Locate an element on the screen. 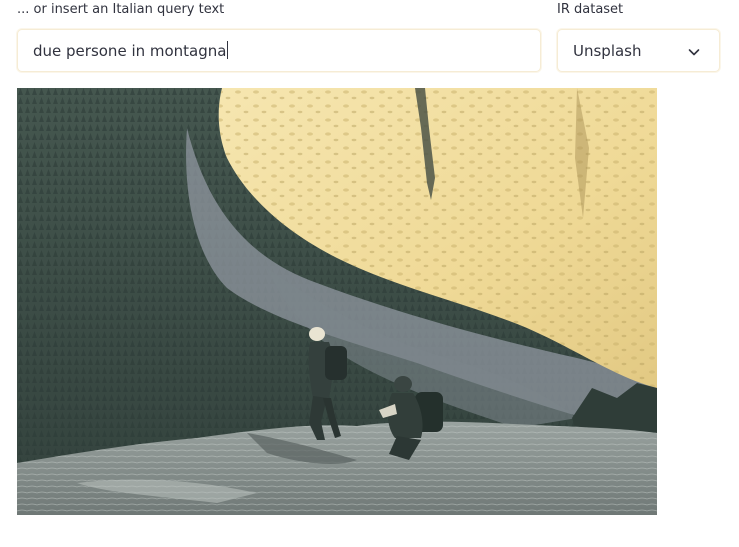 The image size is (739, 547). query-input-text: due persone in montagna is located at coordinates (131, 51).